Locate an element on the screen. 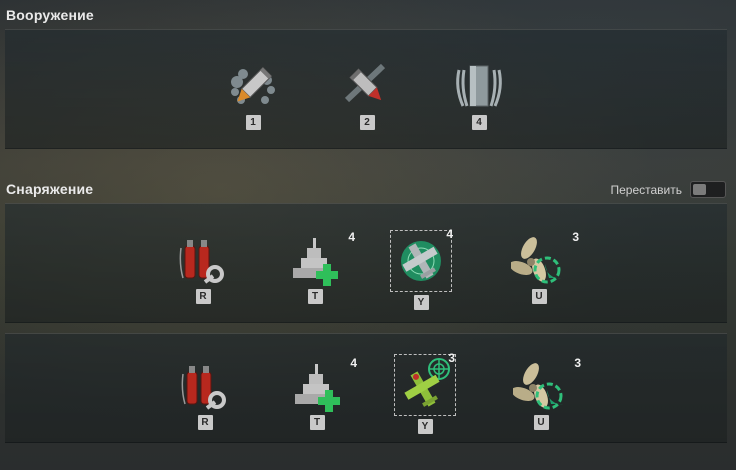  armament-key-4: 4 is located at coordinates (479, 122).